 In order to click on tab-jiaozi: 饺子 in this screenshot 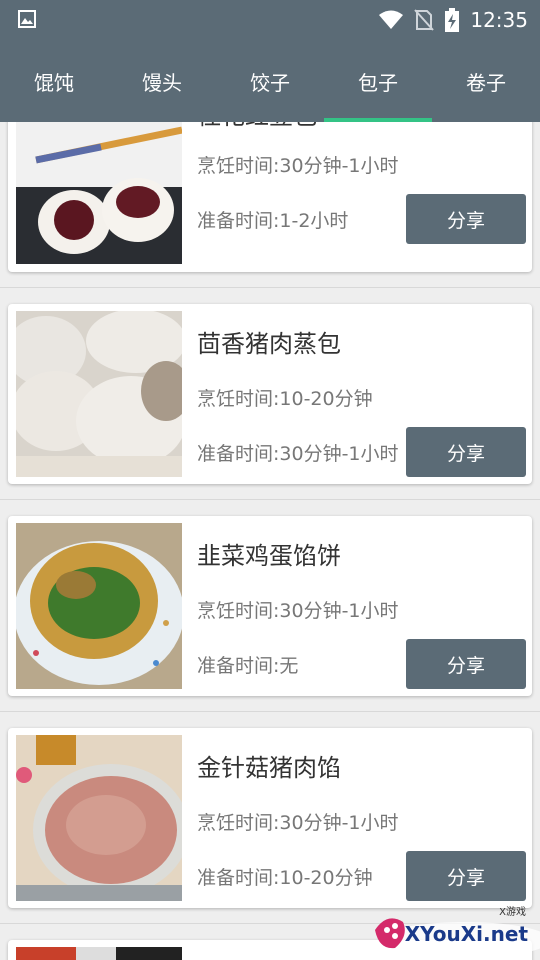, I will do `click(270, 81)`.